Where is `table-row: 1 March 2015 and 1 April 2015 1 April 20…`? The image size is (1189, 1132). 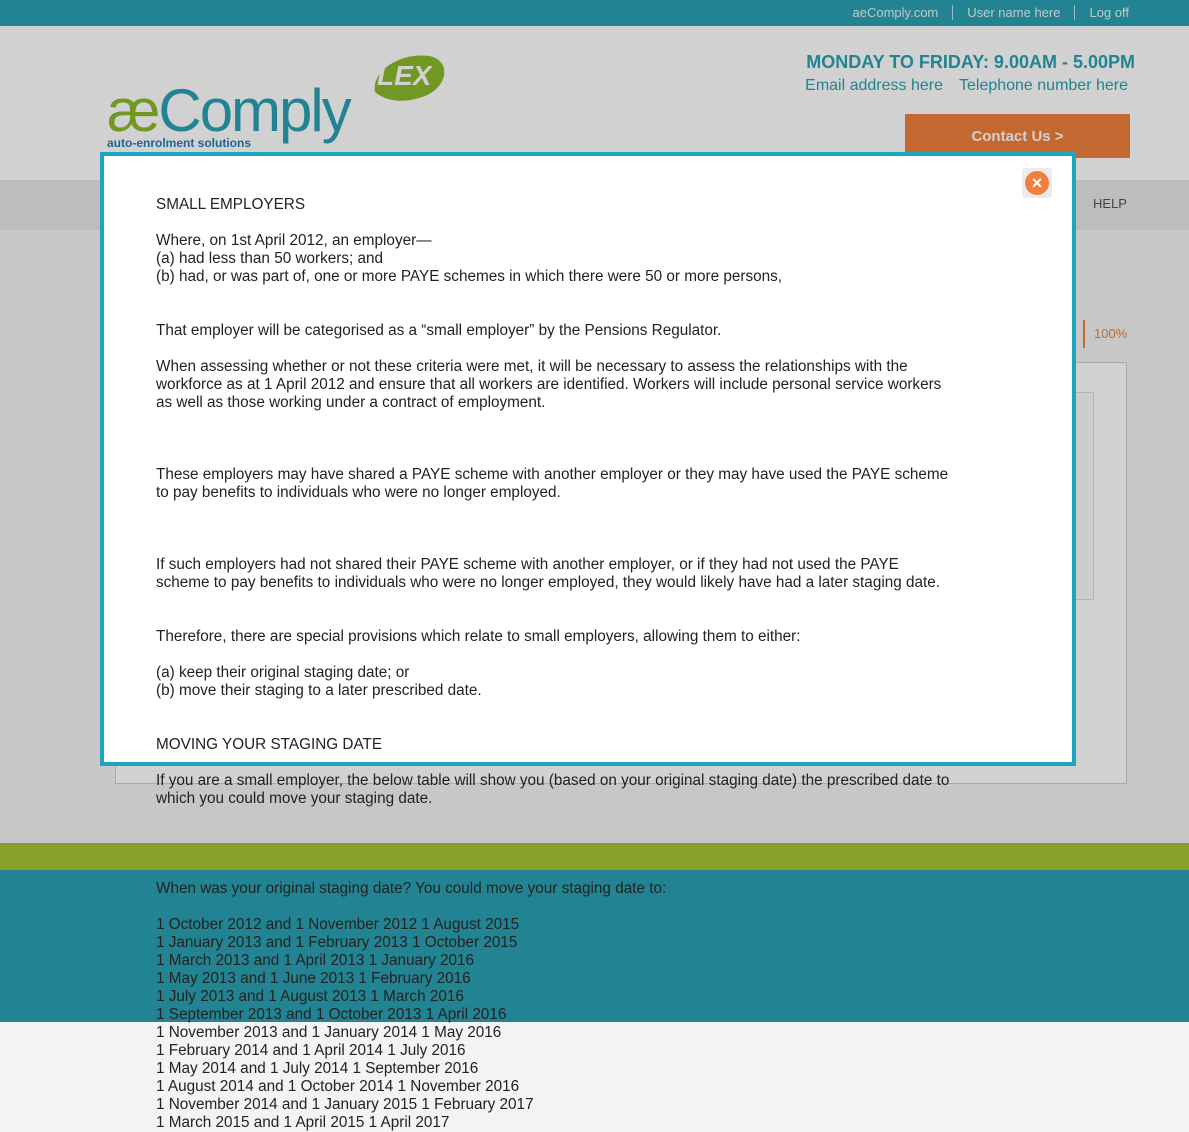
table-row: 1 March 2015 and 1 April 2015 1 April 20… is located at coordinates (303, 1122).